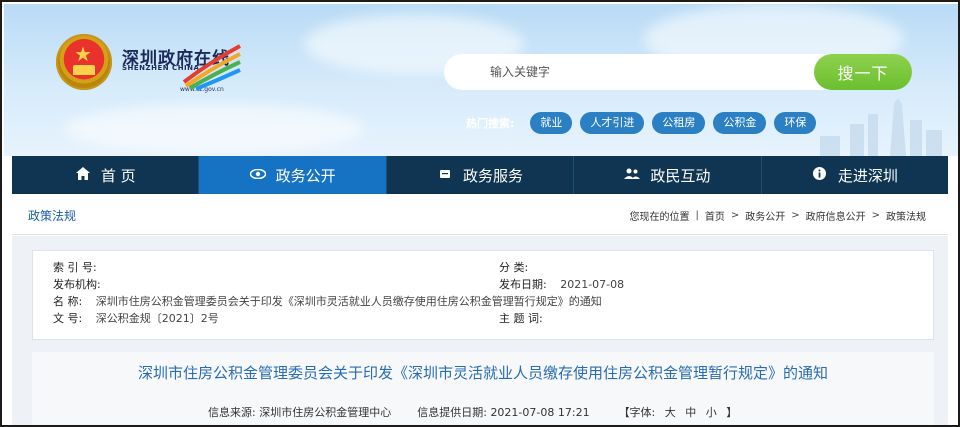  Describe the element at coordinates (711, 412) in the screenshot. I see `font-size-small: 小` at that location.